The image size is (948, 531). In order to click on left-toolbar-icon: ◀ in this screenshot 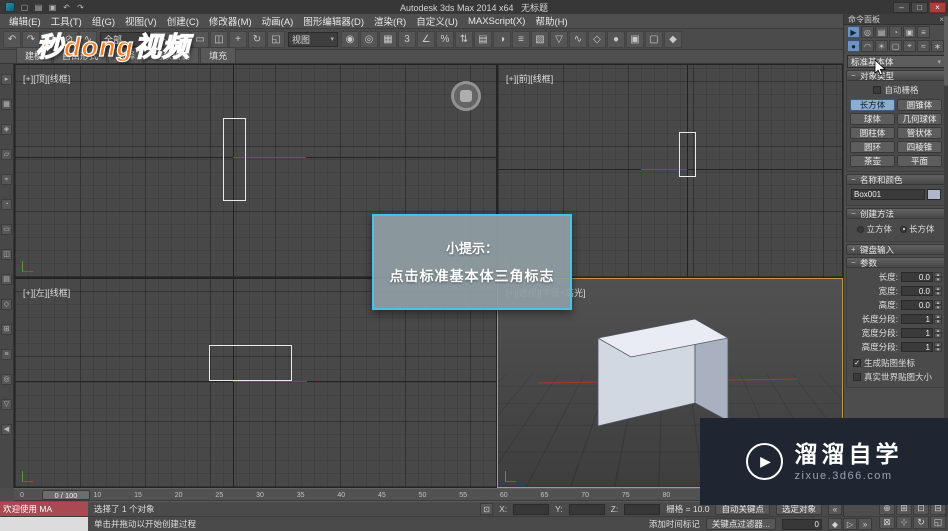, I will do `click(6, 429)`.